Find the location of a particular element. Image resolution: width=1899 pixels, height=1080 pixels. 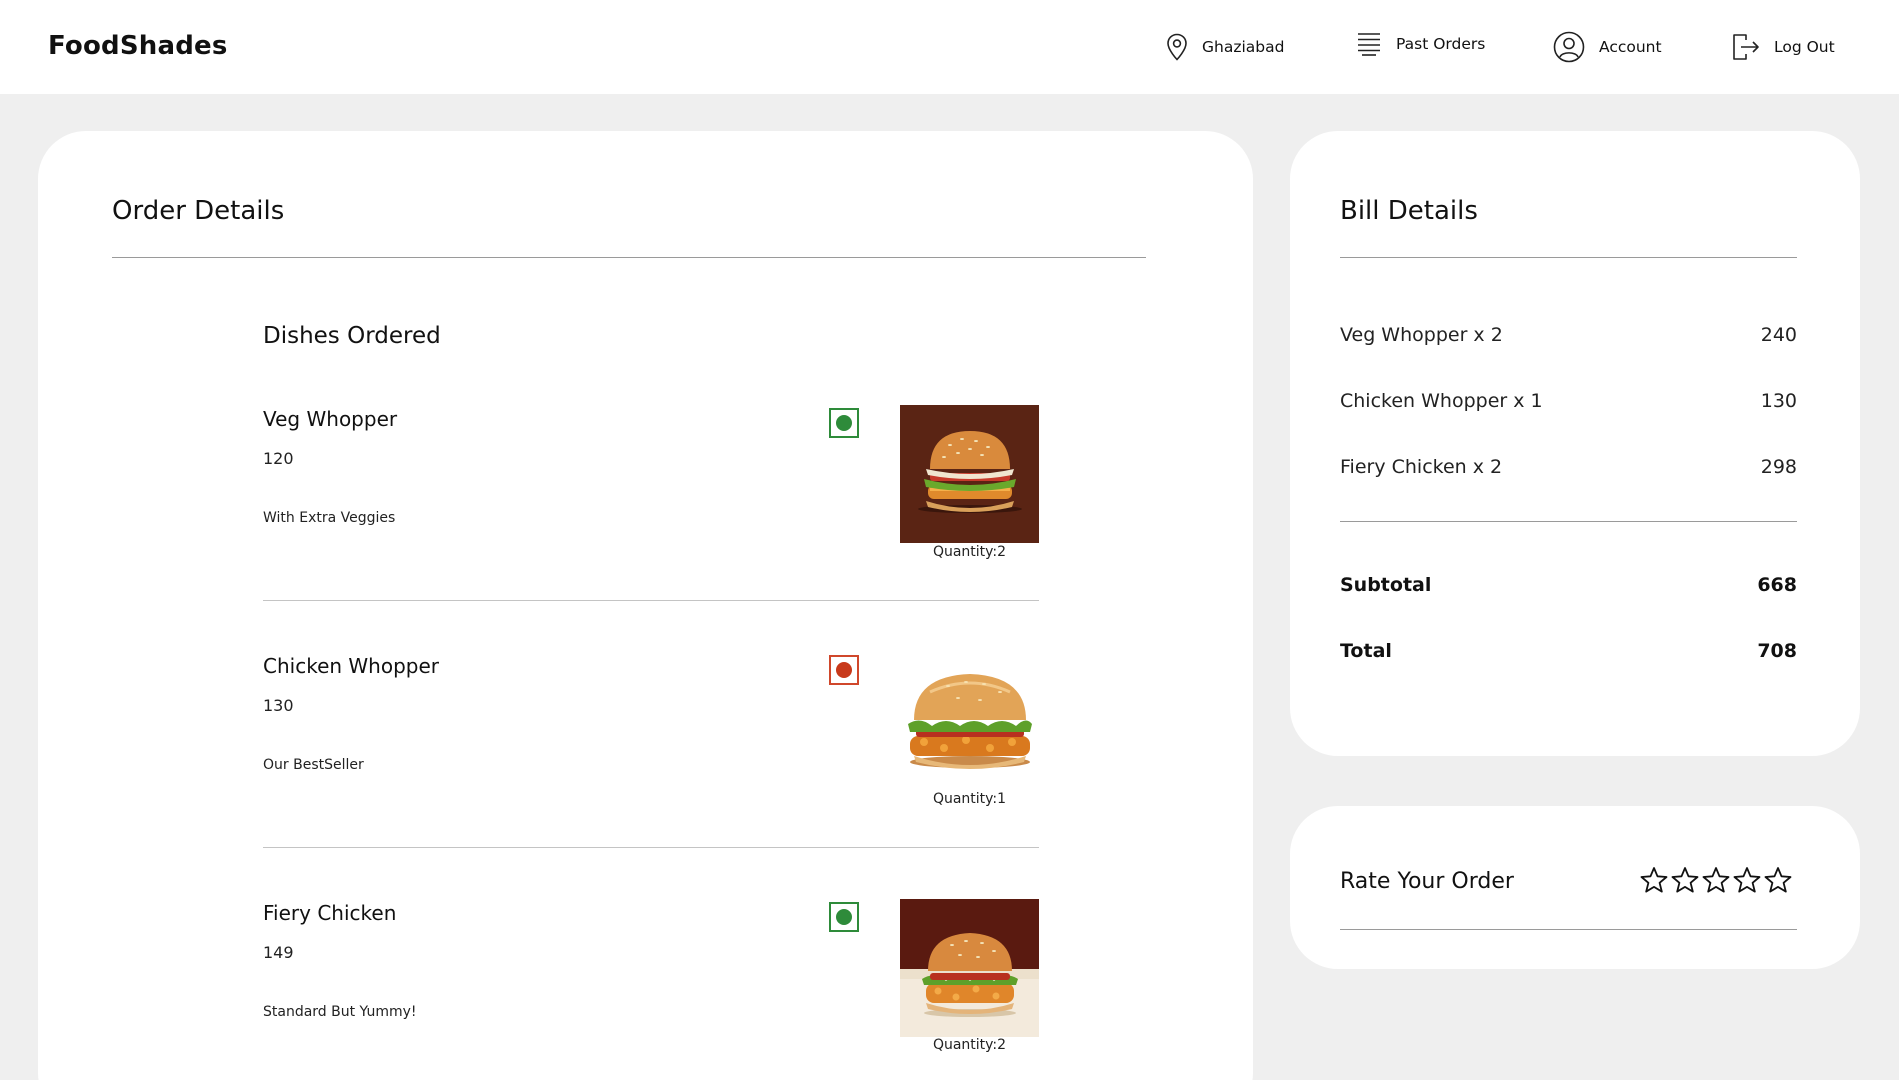

bill-line-item: Veg Whopper x 2 240 is located at coordinates (1568, 335).